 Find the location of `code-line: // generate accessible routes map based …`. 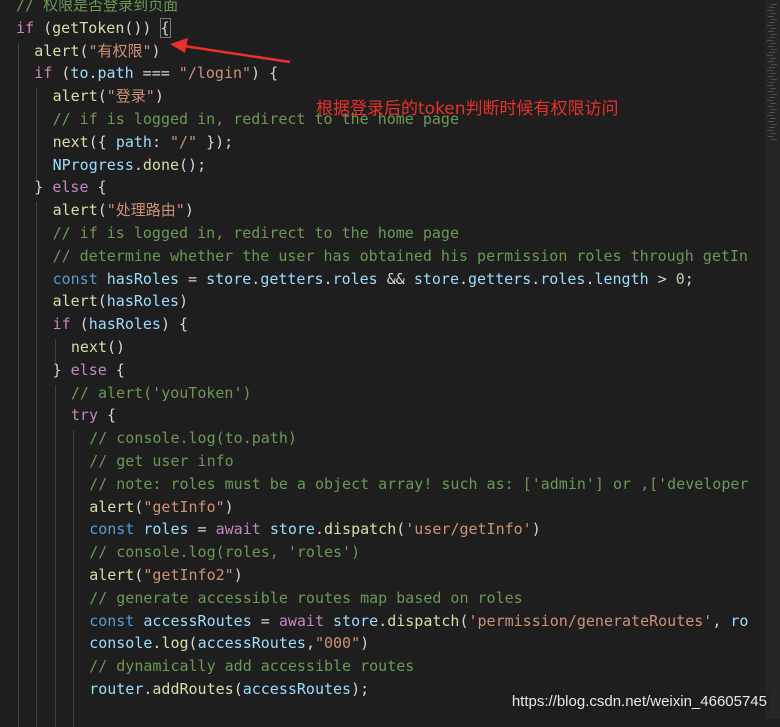

code-line: // generate accessible routes map based … is located at coordinates (305, 598).